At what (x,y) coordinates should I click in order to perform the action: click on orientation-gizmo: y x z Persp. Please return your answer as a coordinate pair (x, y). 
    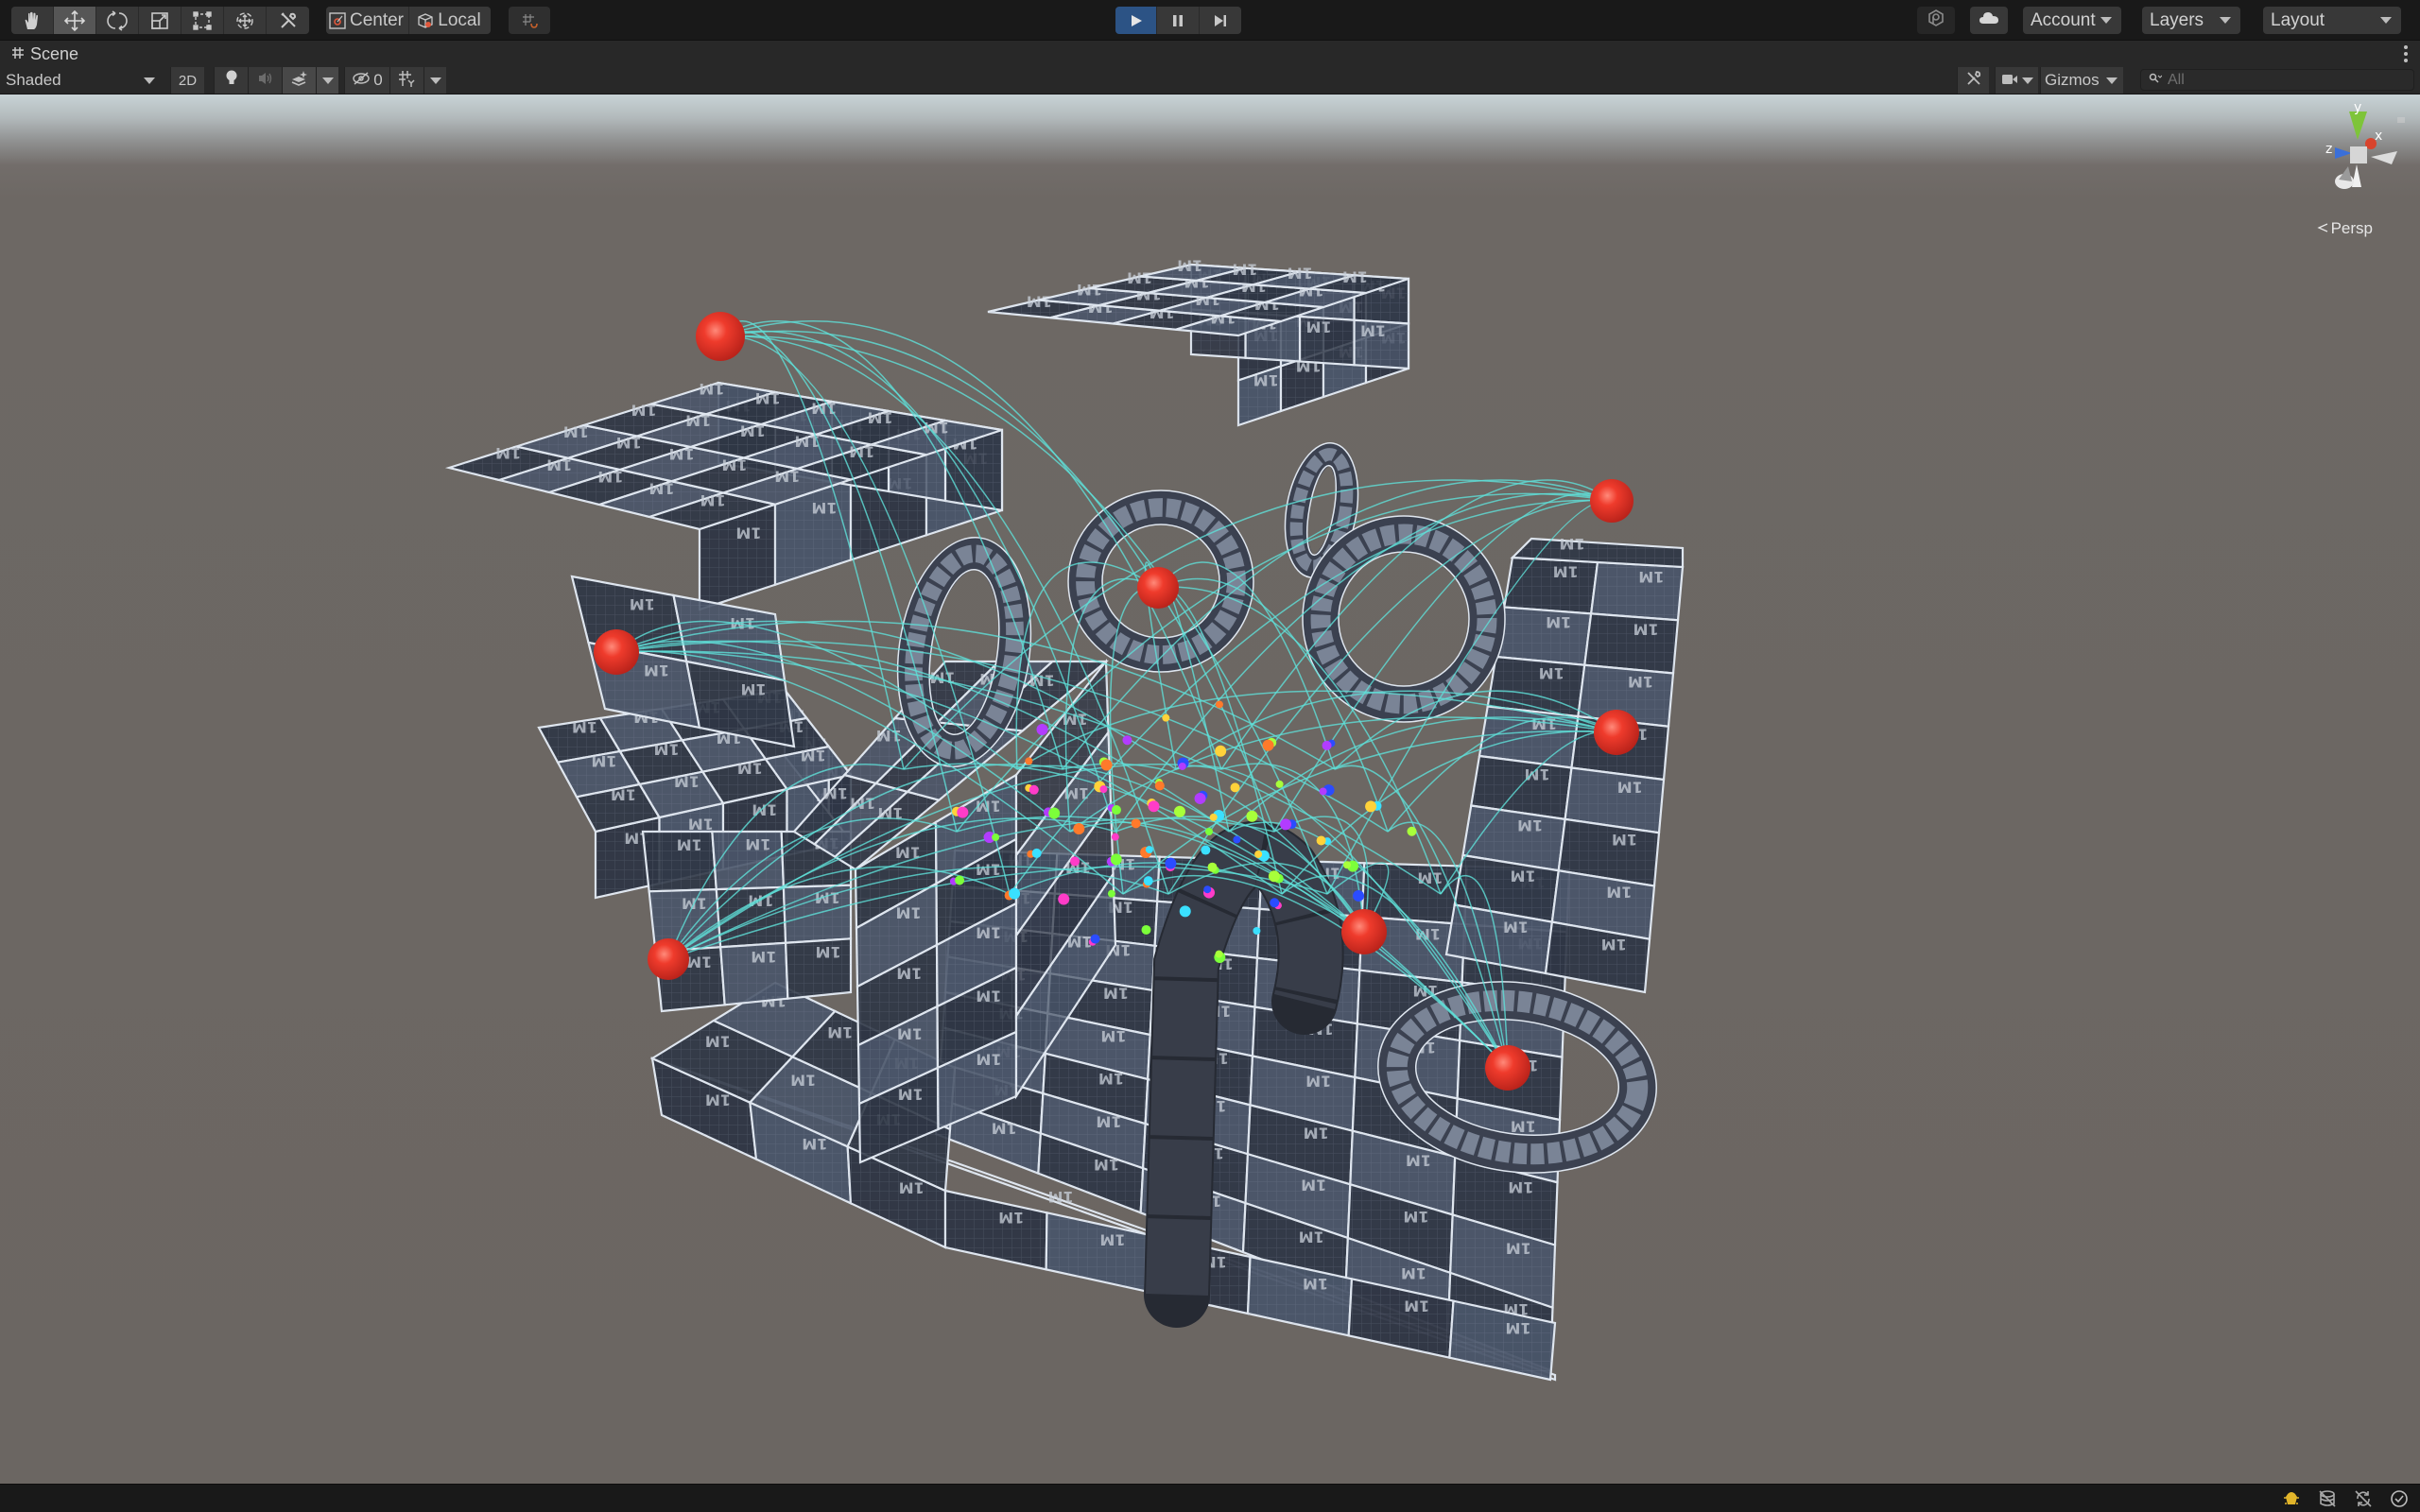
    Looking at the image, I should click on (2354, 170).